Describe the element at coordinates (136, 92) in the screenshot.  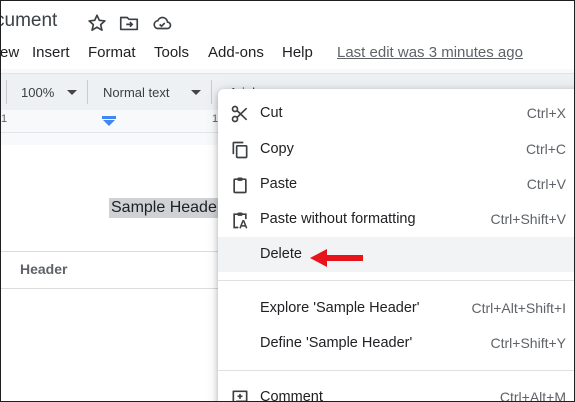
I see `style-select: Normal text` at that location.